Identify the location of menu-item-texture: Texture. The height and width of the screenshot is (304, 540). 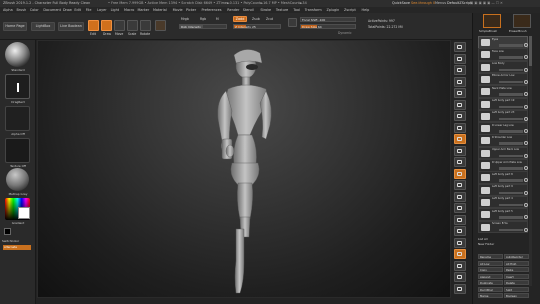
(282, 10).